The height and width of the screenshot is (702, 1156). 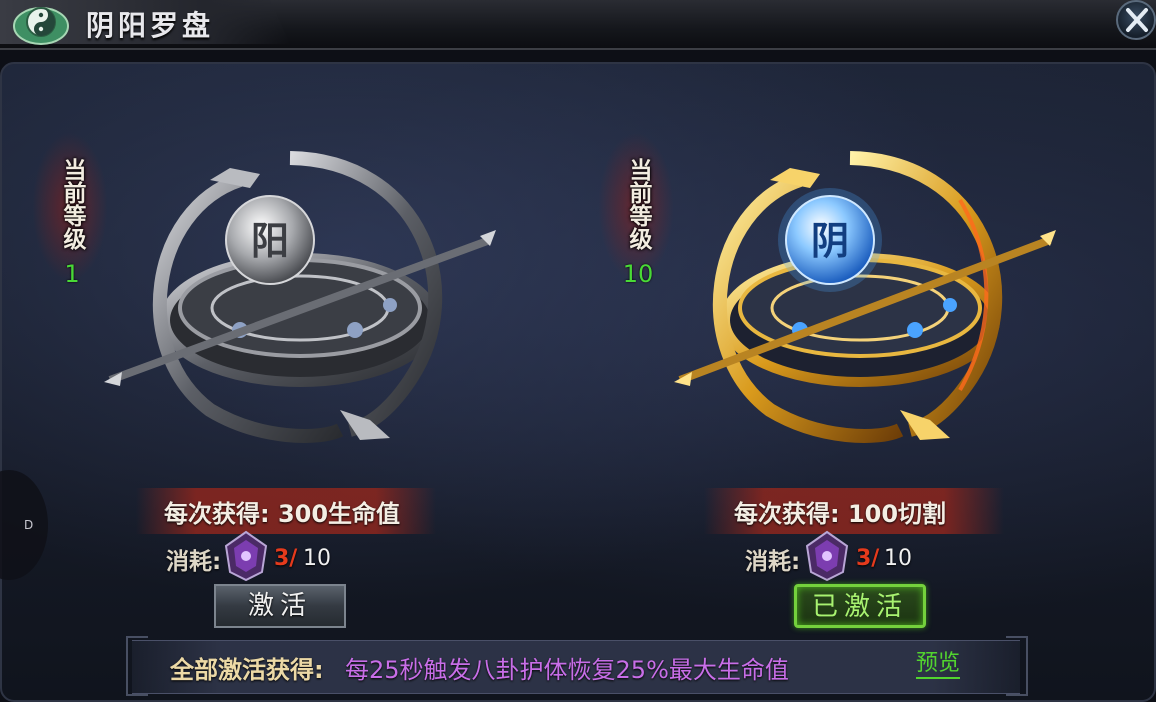 I want to click on window-title: 阴阳罗盘, so click(x=150, y=25).